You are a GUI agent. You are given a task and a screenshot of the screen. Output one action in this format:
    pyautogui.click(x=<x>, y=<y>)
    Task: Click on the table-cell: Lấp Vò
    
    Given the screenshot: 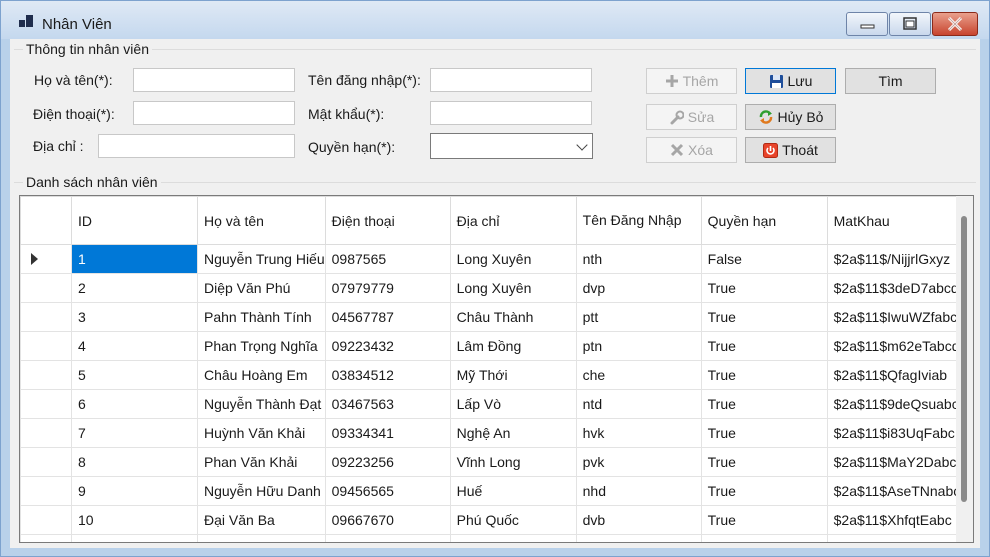 What is the action you would take?
    pyautogui.click(x=513, y=404)
    